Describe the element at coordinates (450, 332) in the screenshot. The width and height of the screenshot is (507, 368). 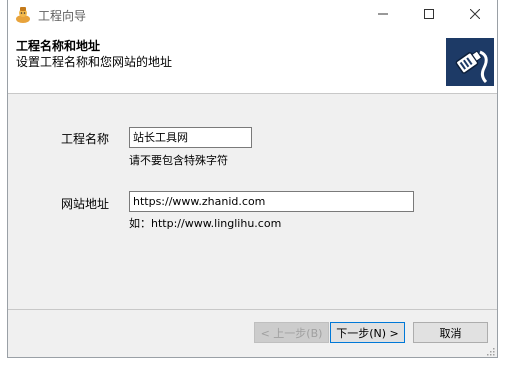
I see `cancel-button: 取消` at that location.